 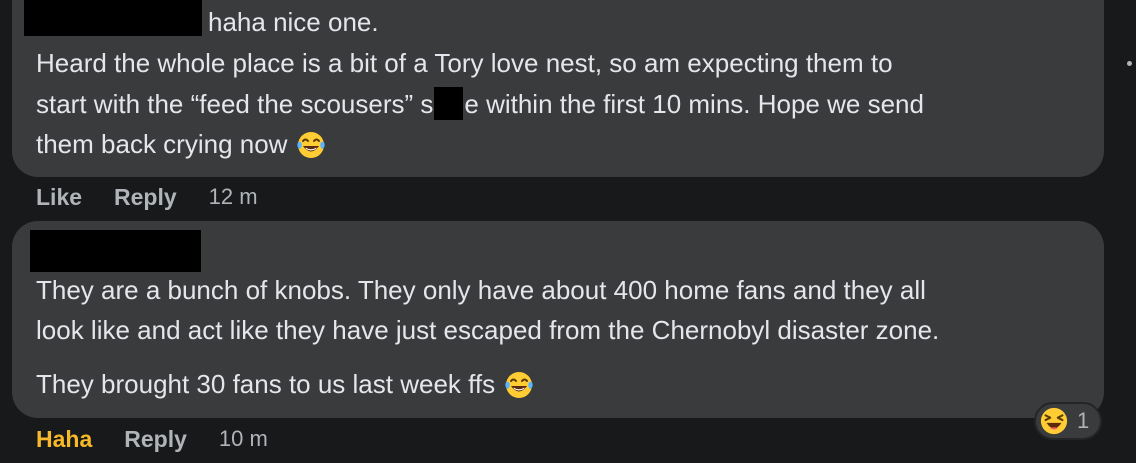 What do you see at coordinates (233, 197) in the screenshot?
I see `timestamp: 12 m` at bounding box center [233, 197].